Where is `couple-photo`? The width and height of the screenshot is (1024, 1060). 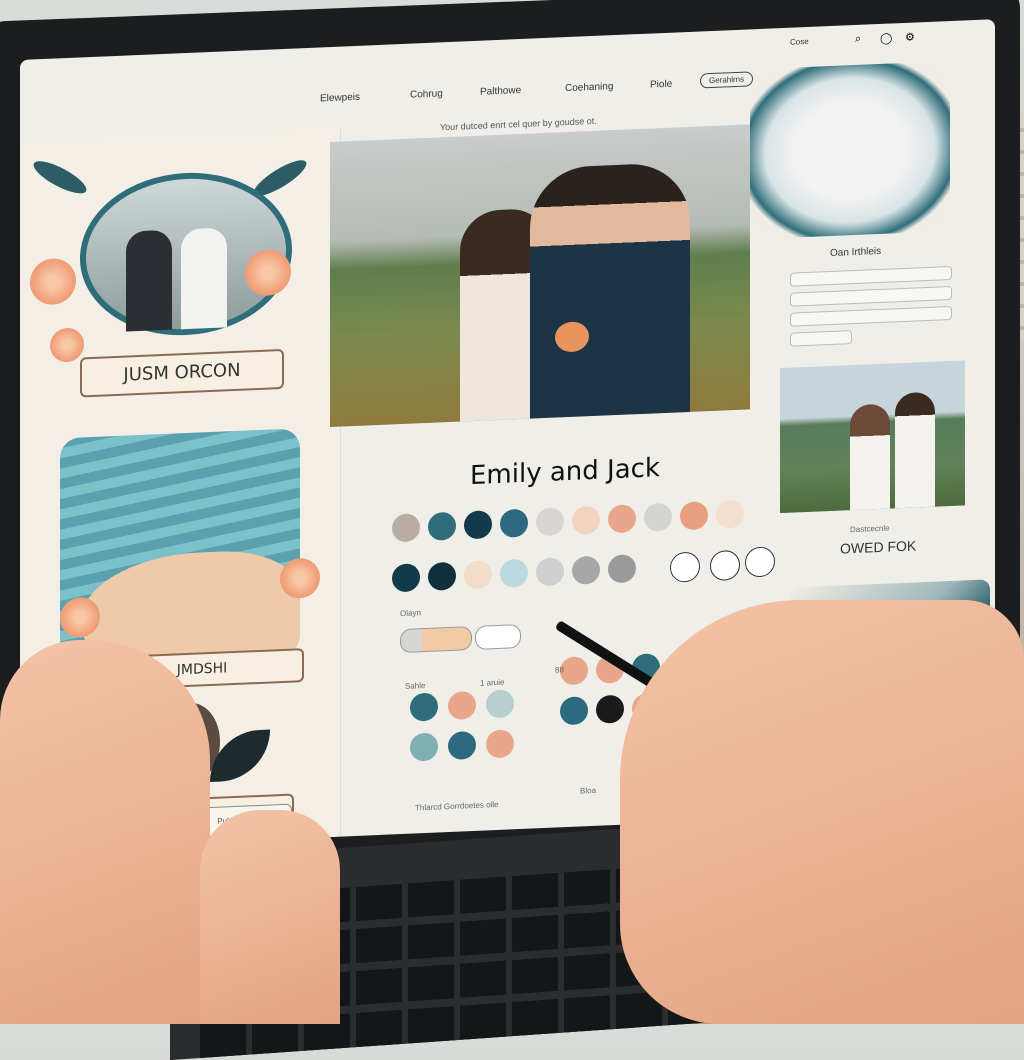
couple-photo is located at coordinates (540, 276).